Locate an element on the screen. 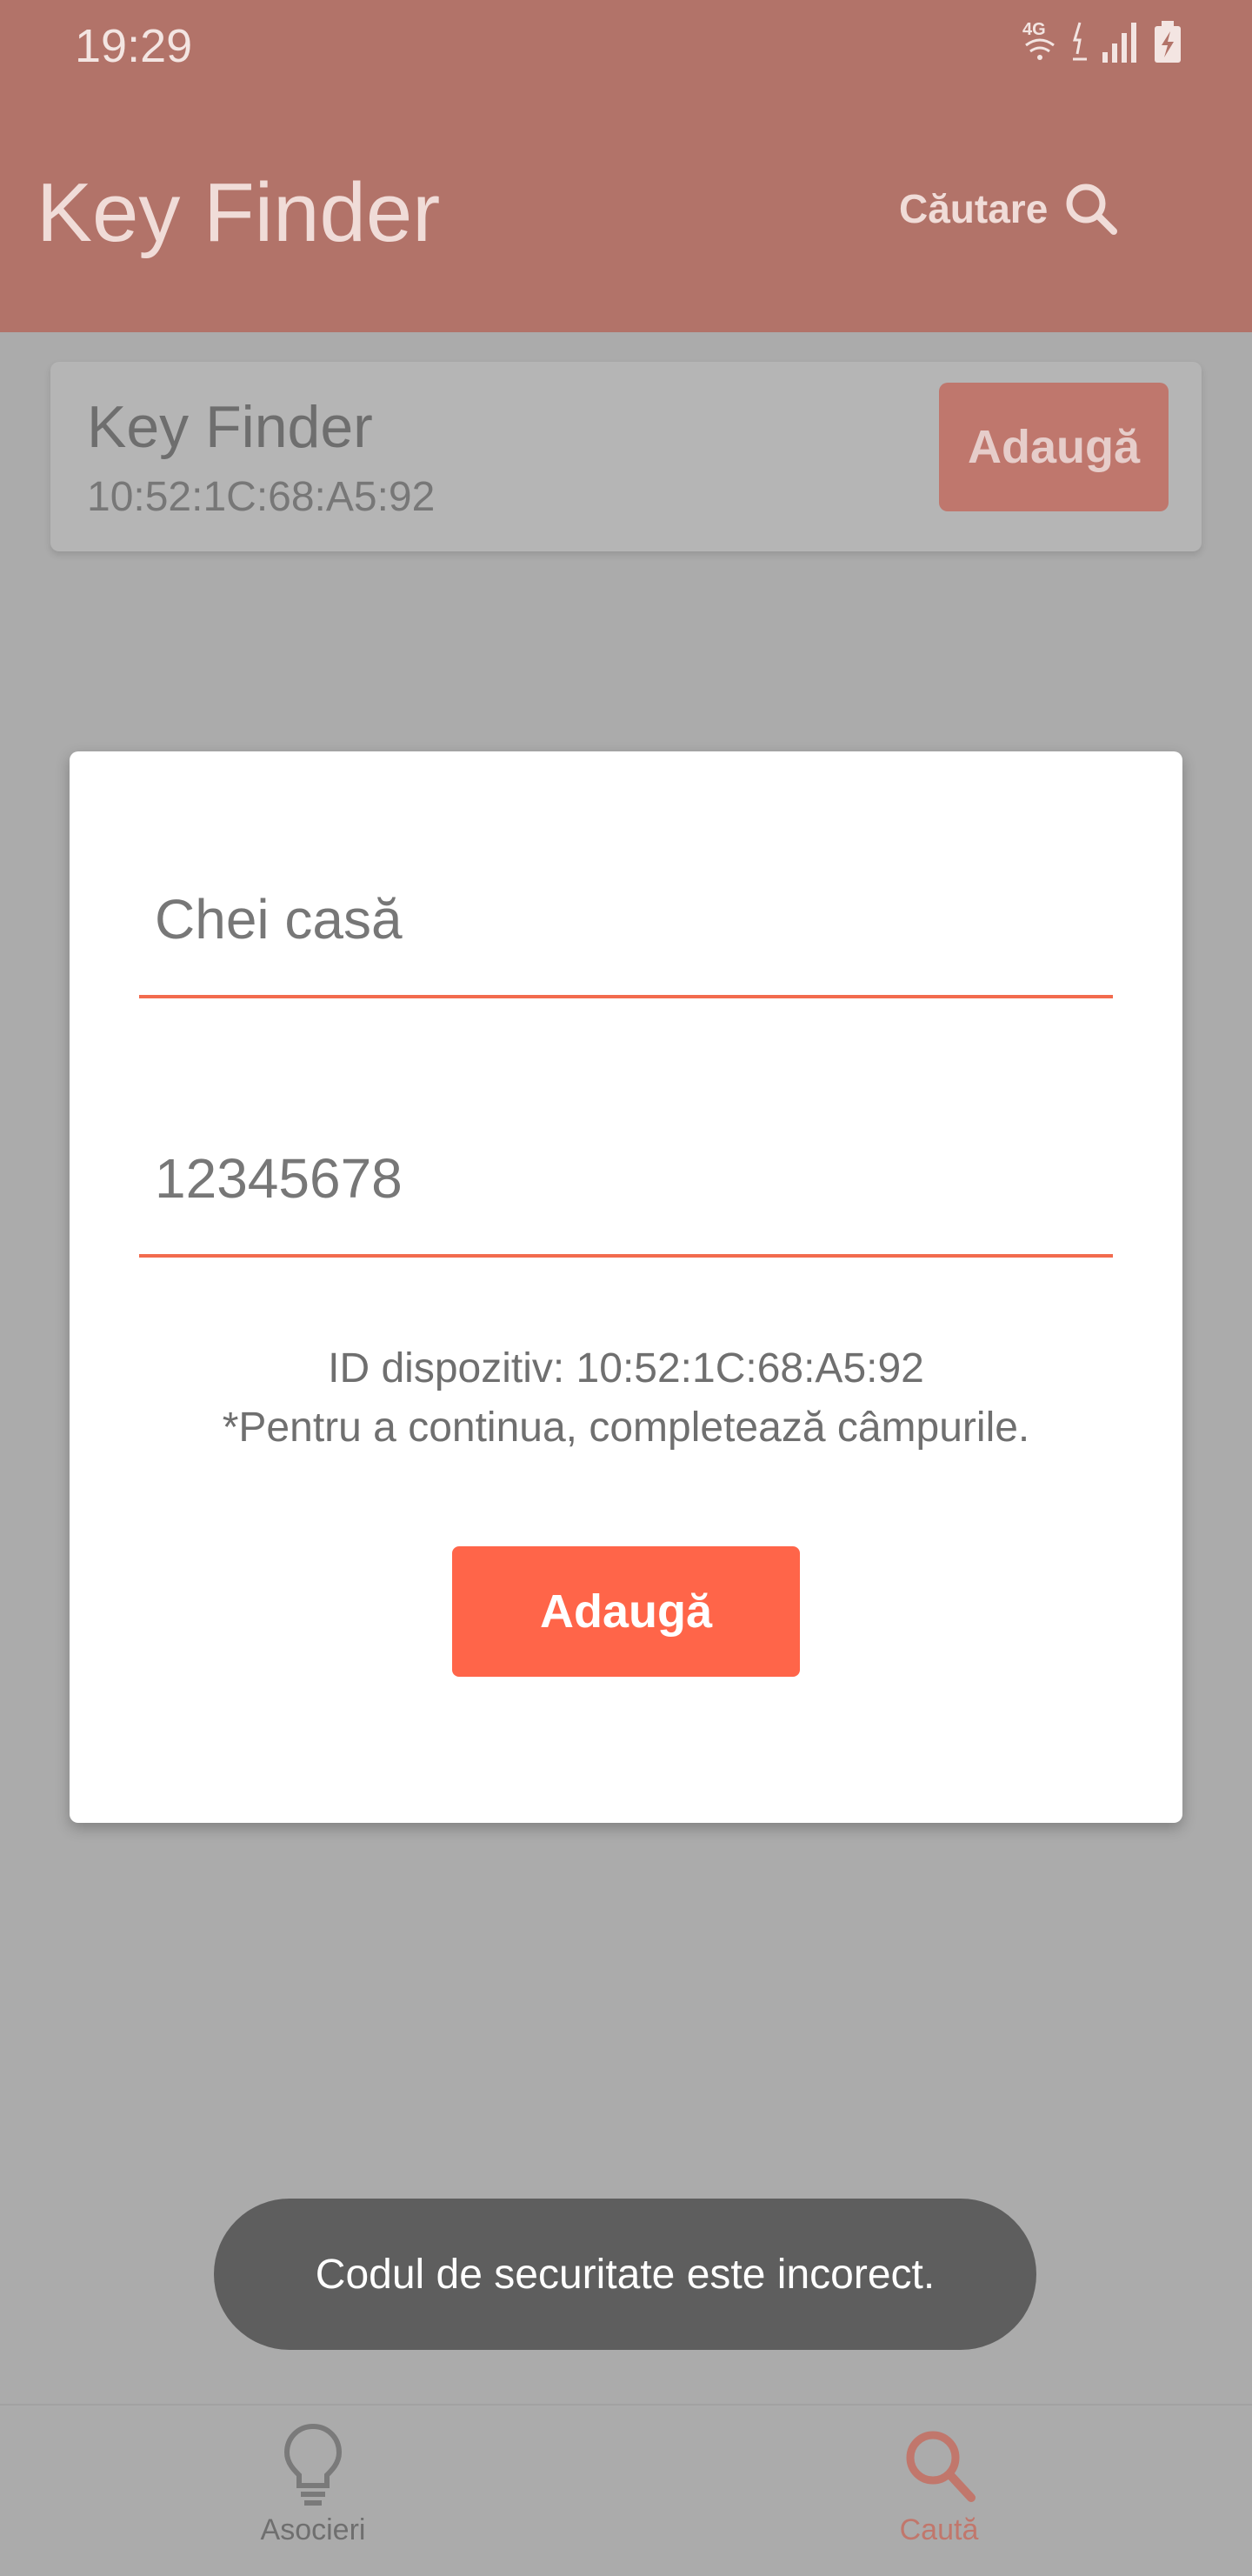  battery-charging-icon is located at coordinates (1168, 42).